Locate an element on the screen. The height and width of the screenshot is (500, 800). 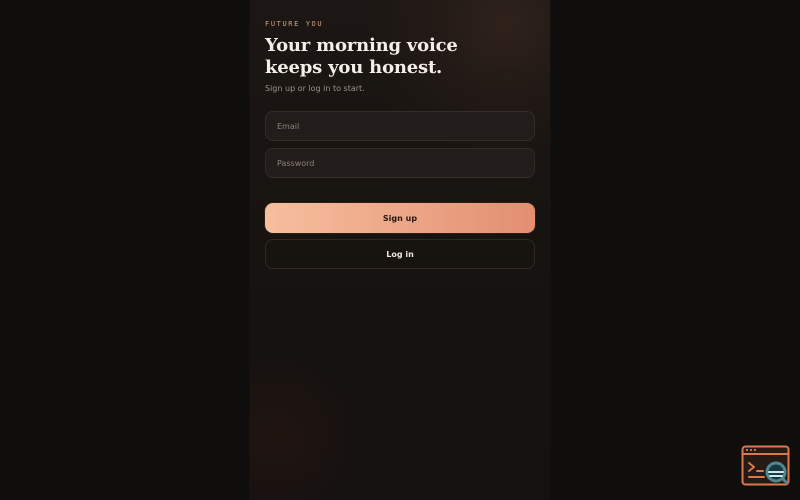
browser-terminal-search-icon is located at coordinates (766, 467).